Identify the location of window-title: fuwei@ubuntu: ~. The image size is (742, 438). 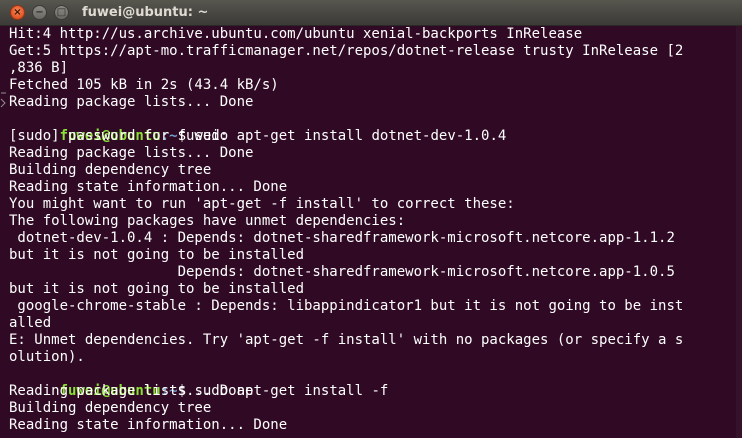
(145, 12).